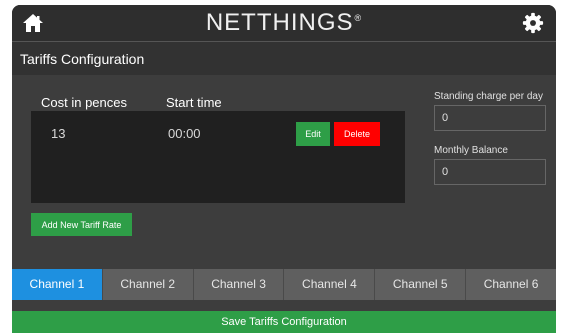 This screenshot has width=568, height=333. What do you see at coordinates (58, 133) in the screenshot?
I see `tariff-cost-cell: 13` at bounding box center [58, 133].